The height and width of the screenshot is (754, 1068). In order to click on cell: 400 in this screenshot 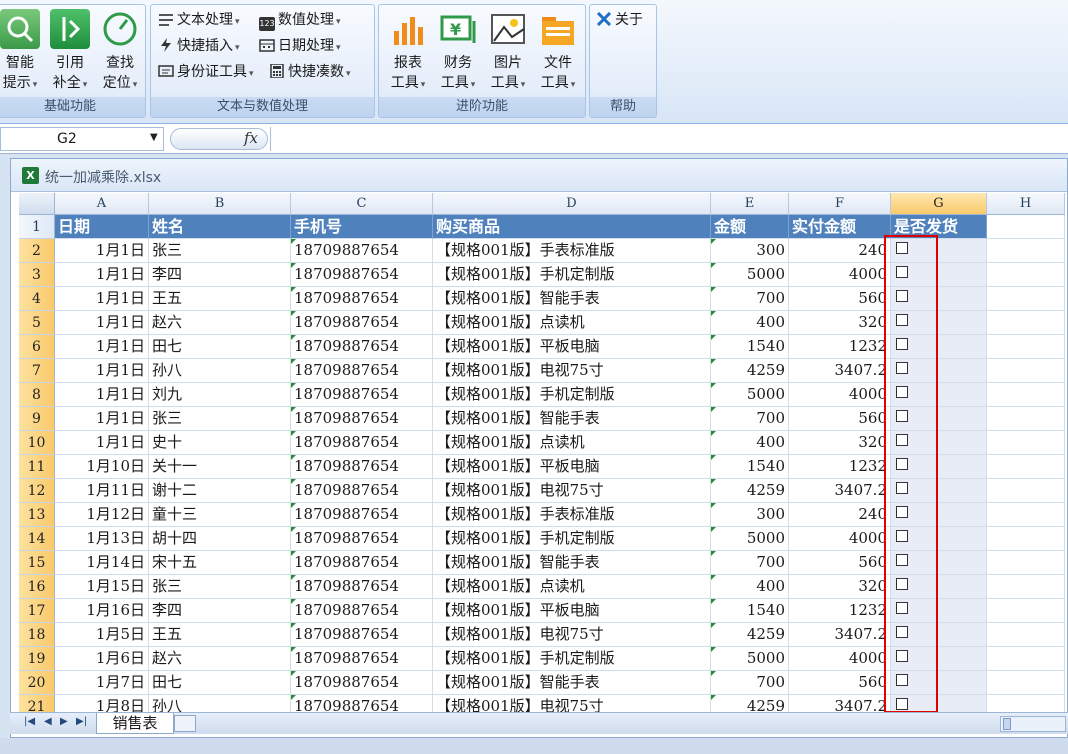, I will do `click(750, 443)`.